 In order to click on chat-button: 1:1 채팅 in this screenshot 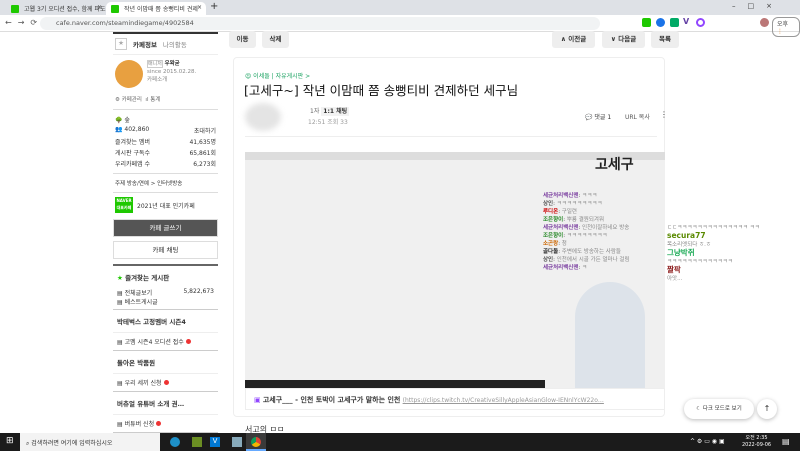, I will do `click(335, 111)`.